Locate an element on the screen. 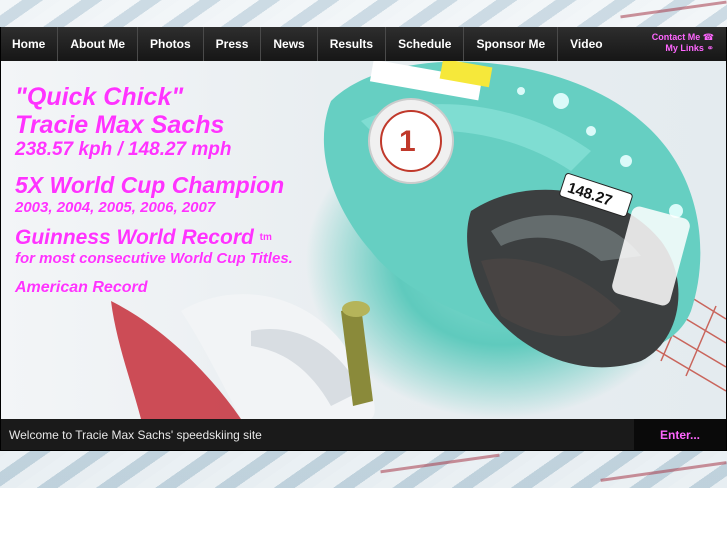  svg-text: 1 is located at coordinates (407, 141).